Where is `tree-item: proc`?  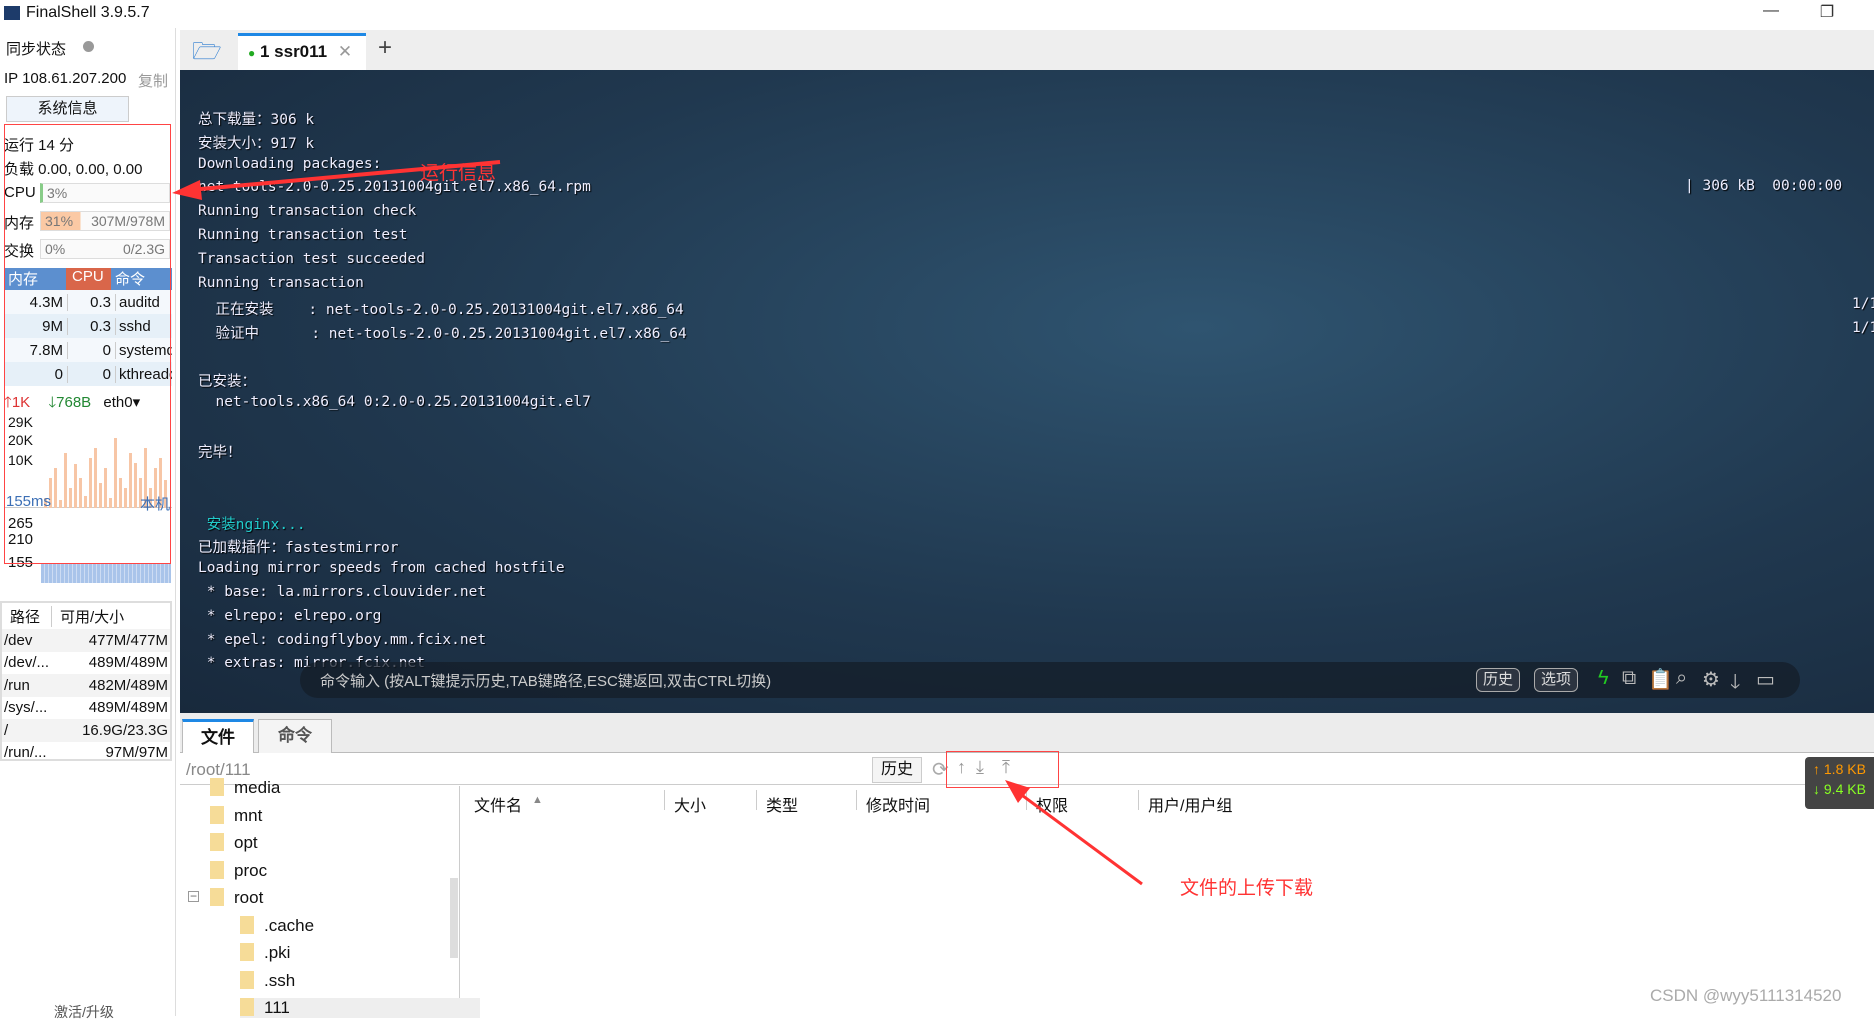 tree-item: proc is located at coordinates (239, 870).